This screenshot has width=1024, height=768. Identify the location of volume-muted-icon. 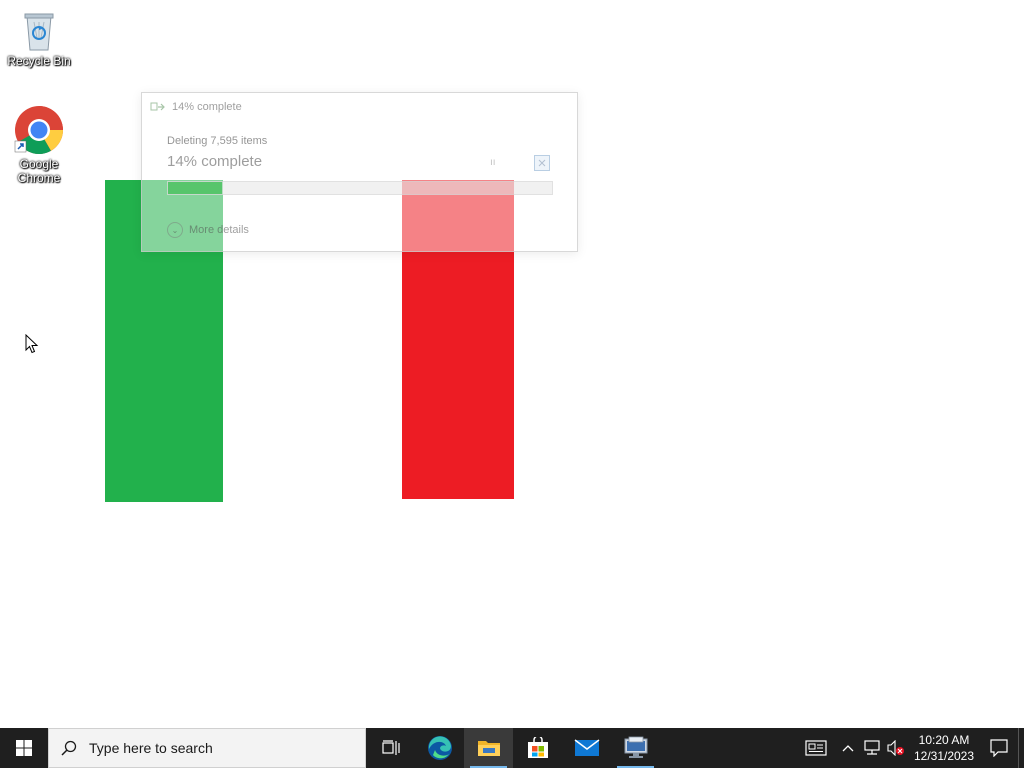
(895, 748).